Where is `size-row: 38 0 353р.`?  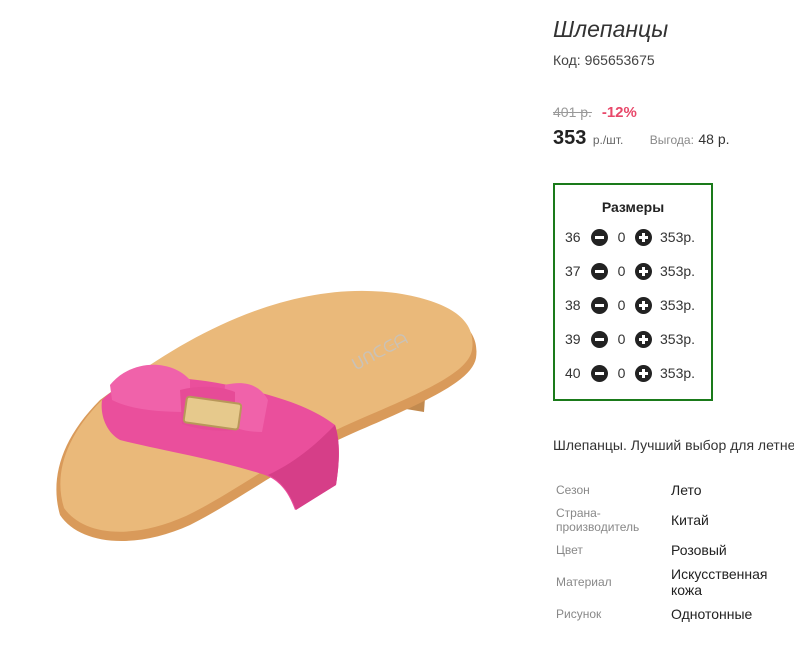 size-row: 38 0 353р. is located at coordinates (630, 305).